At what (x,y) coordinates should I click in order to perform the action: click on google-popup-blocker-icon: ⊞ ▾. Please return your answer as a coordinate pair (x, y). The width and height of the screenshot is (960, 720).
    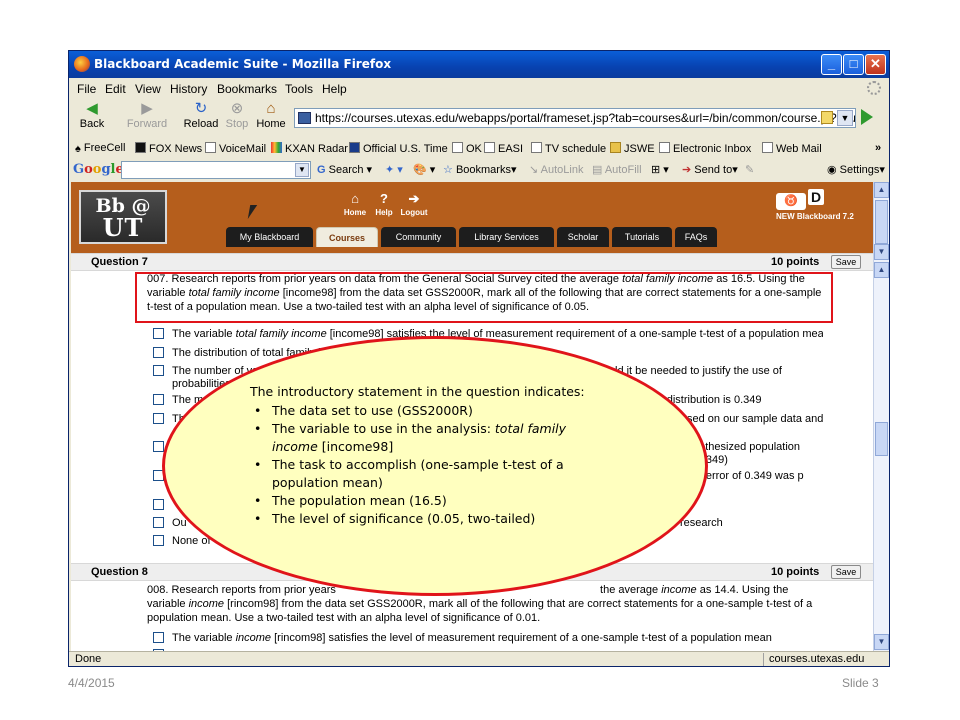
    Looking at the image, I should click on (660, 169).